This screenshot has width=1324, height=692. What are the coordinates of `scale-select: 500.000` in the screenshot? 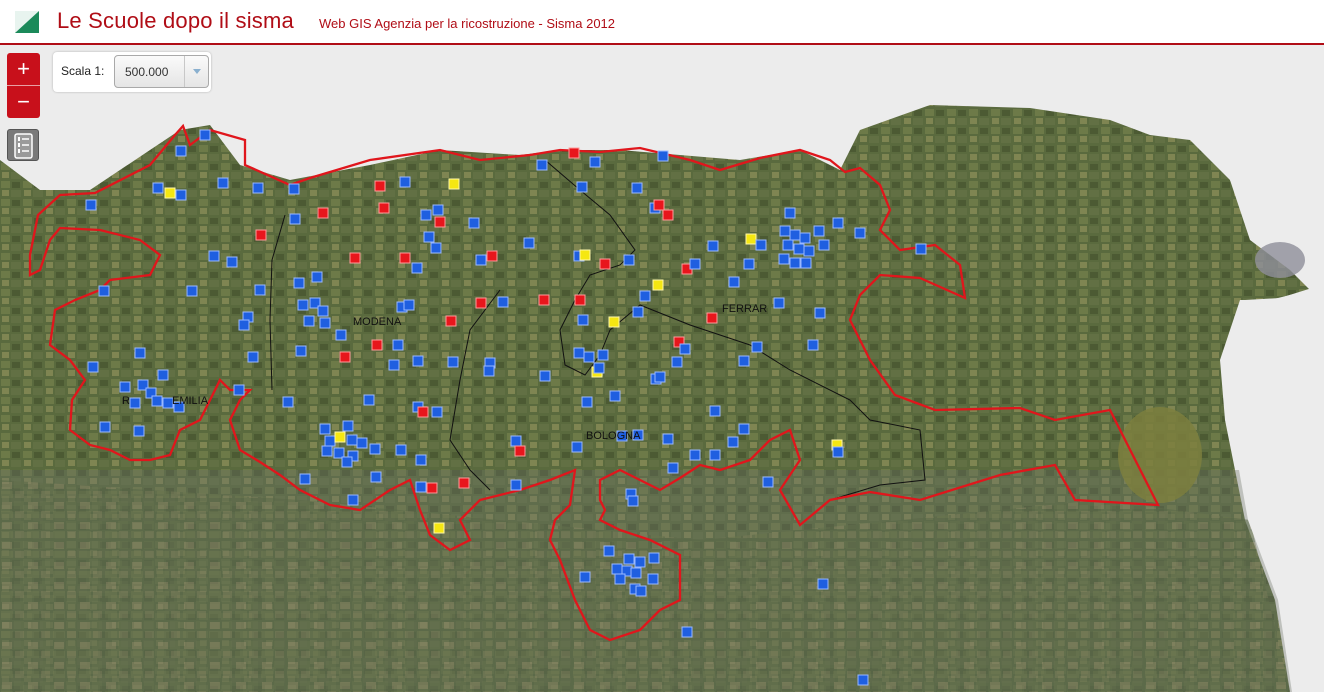 It's located at (161, 71).